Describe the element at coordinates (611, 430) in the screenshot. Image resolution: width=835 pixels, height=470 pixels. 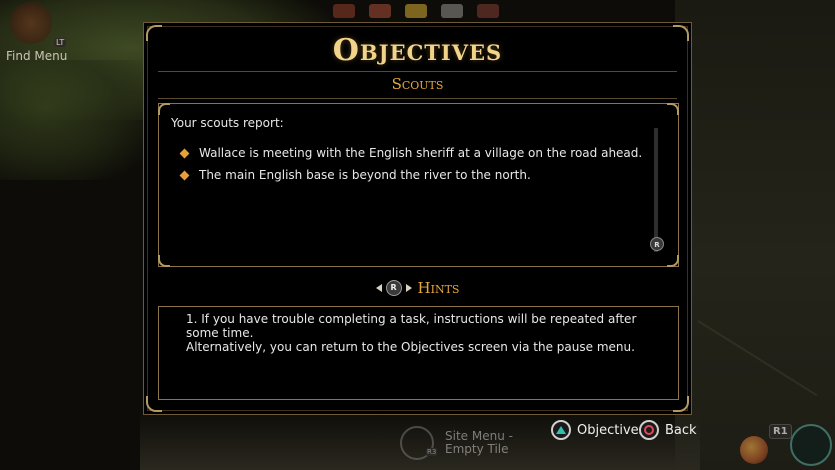
I see `objectives-prompt-label: Objectives` at that location.